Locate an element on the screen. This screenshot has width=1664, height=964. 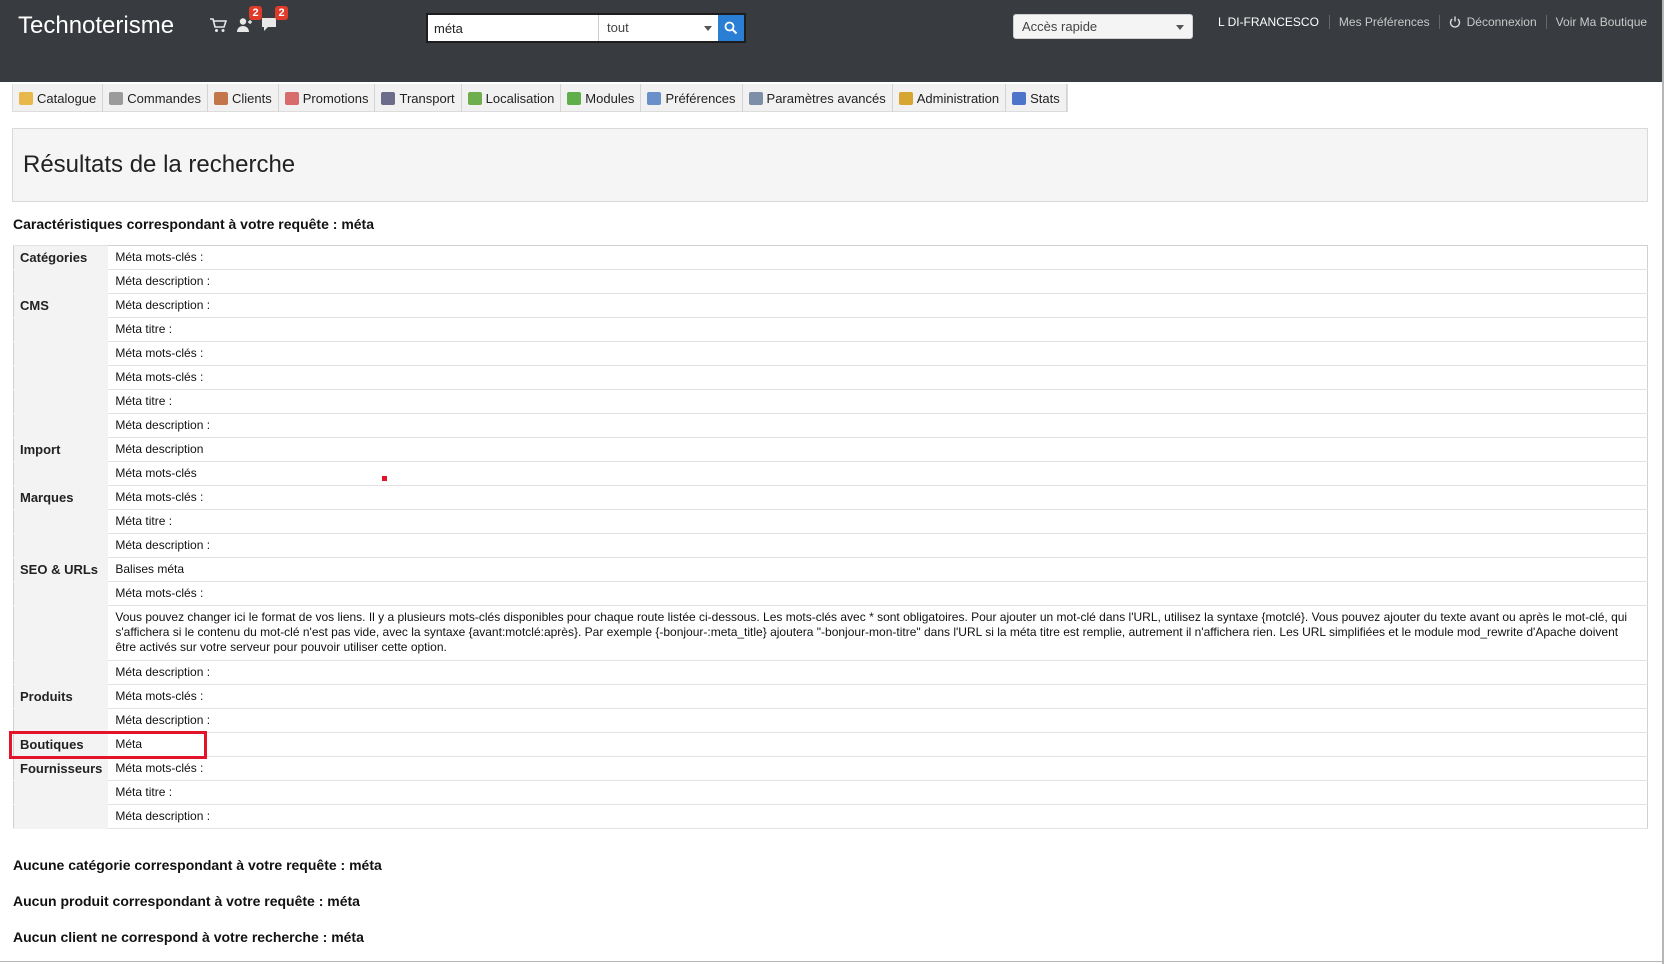
menu-item-8: Paramètres avancés is located at coordinates (818, 98).